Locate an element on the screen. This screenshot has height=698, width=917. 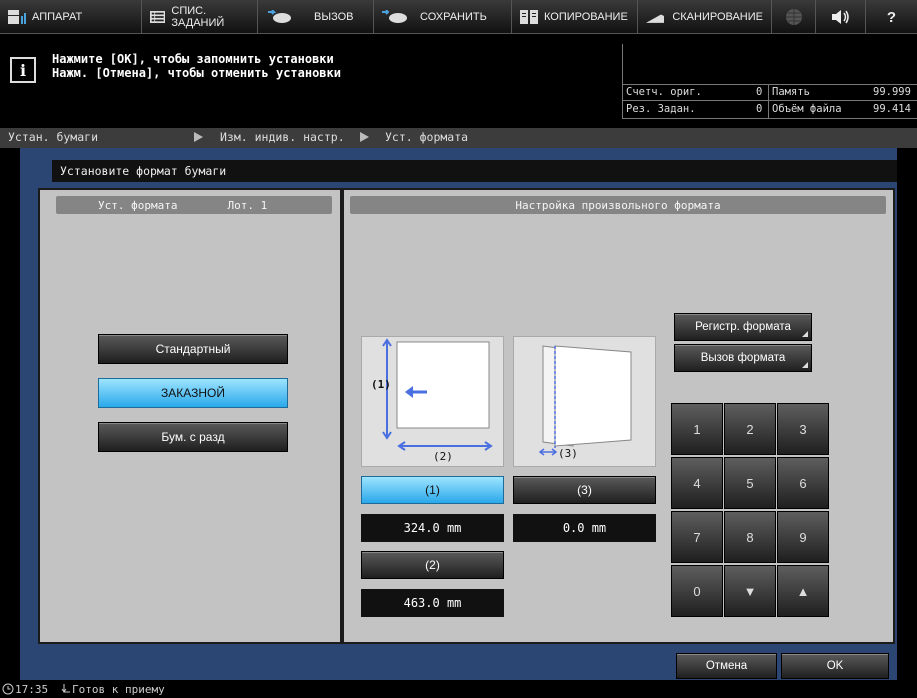
status-text: Готов к приему is located at coordinates (118, 689).